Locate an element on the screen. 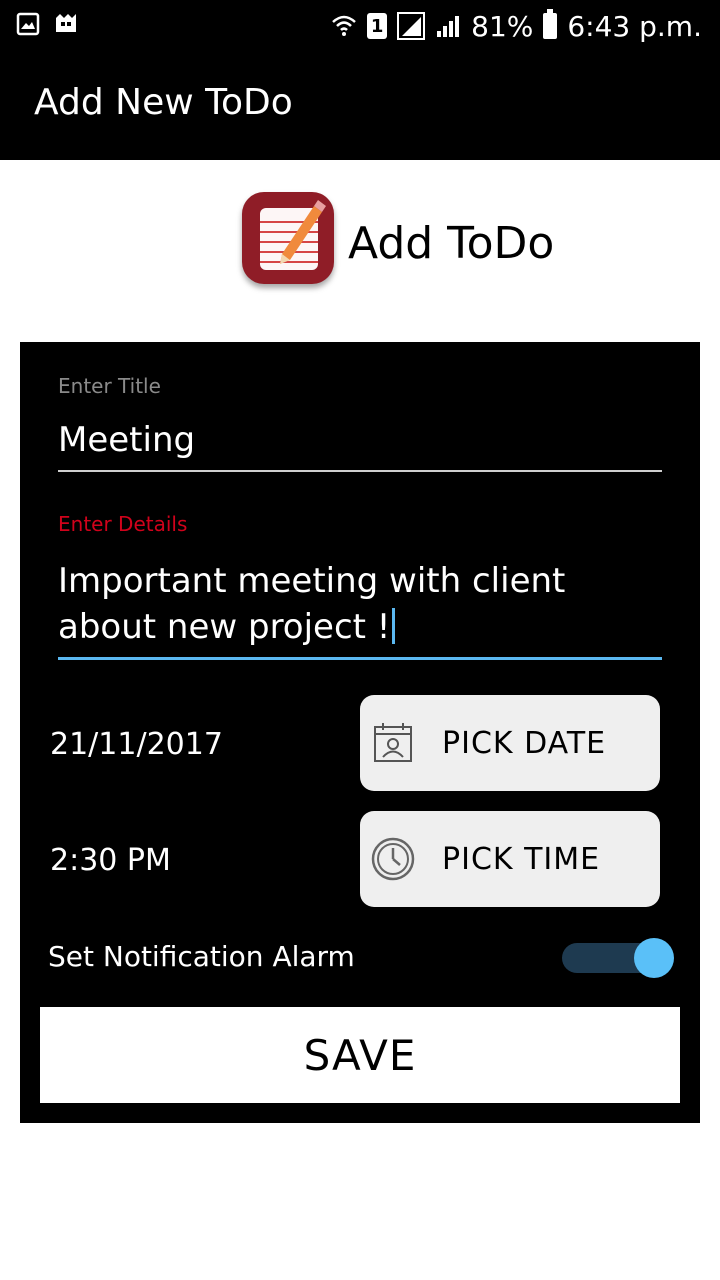 This screenshot has height=1280, width=720. pick-time-button: PICK TIME is located at coordinates (510, 859).